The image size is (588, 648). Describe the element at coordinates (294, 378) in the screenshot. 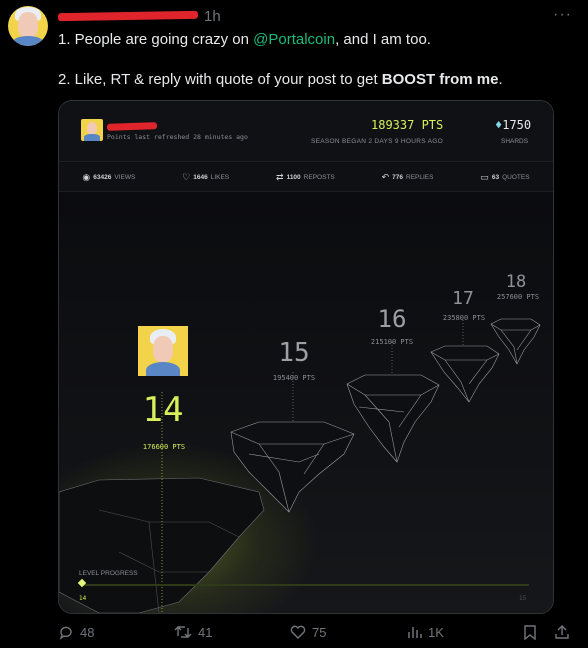

I see `level-15-points: 195400 PTS` at that location.